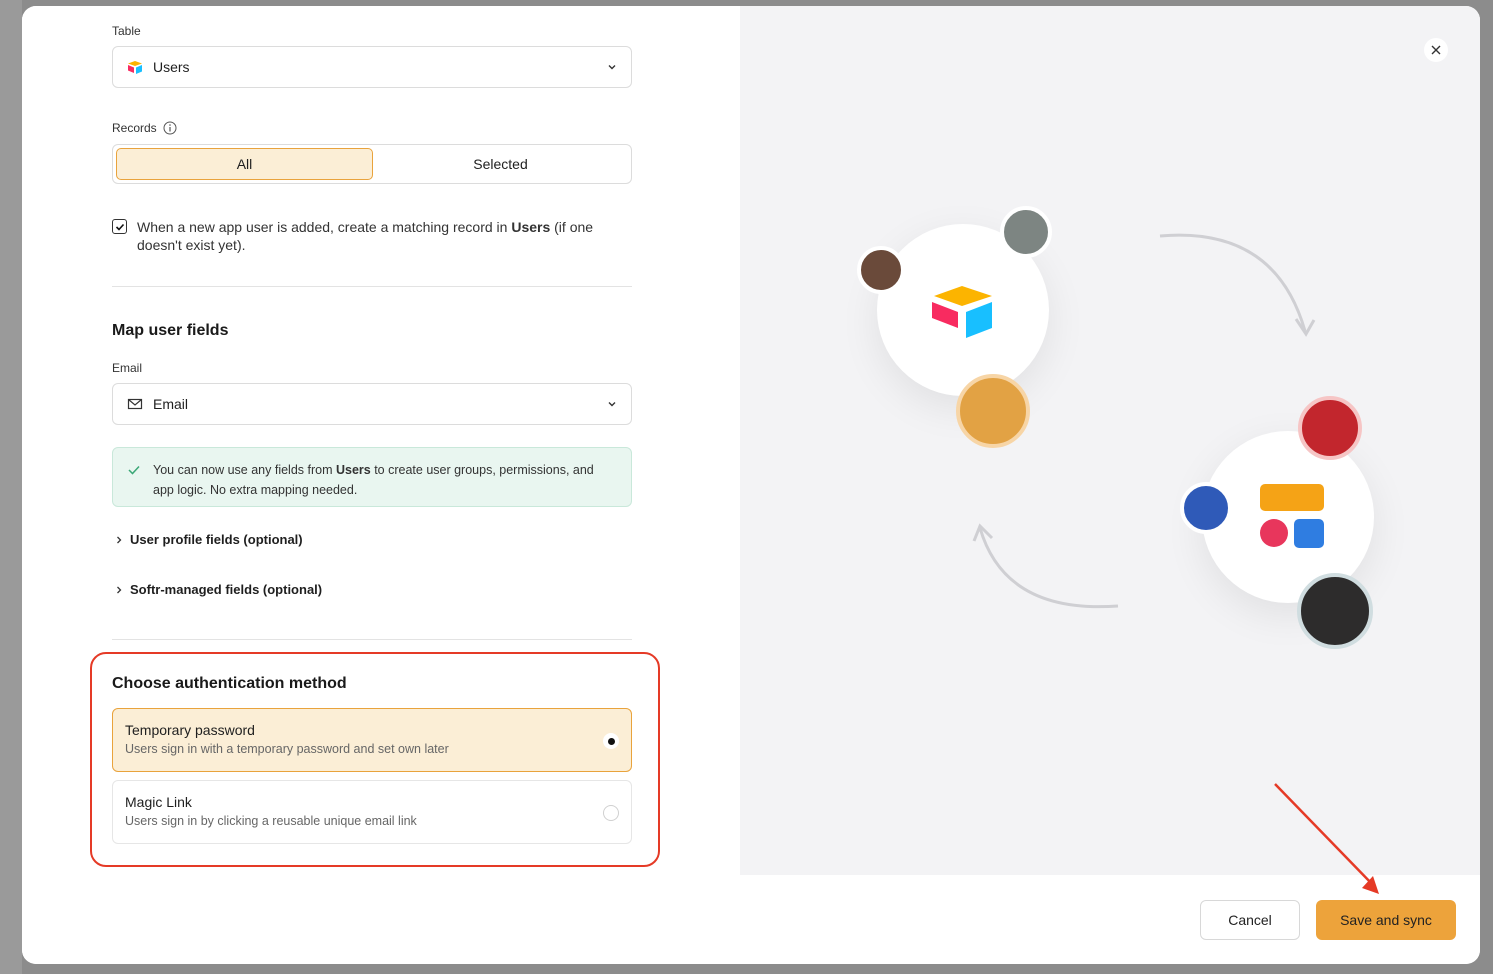 This screenshot has width=1493, height=974. What do you see at coordinates (190, 730) in the screenshot?
I see `auth-option-title: Temporary password` at bounding box center [190, 730].